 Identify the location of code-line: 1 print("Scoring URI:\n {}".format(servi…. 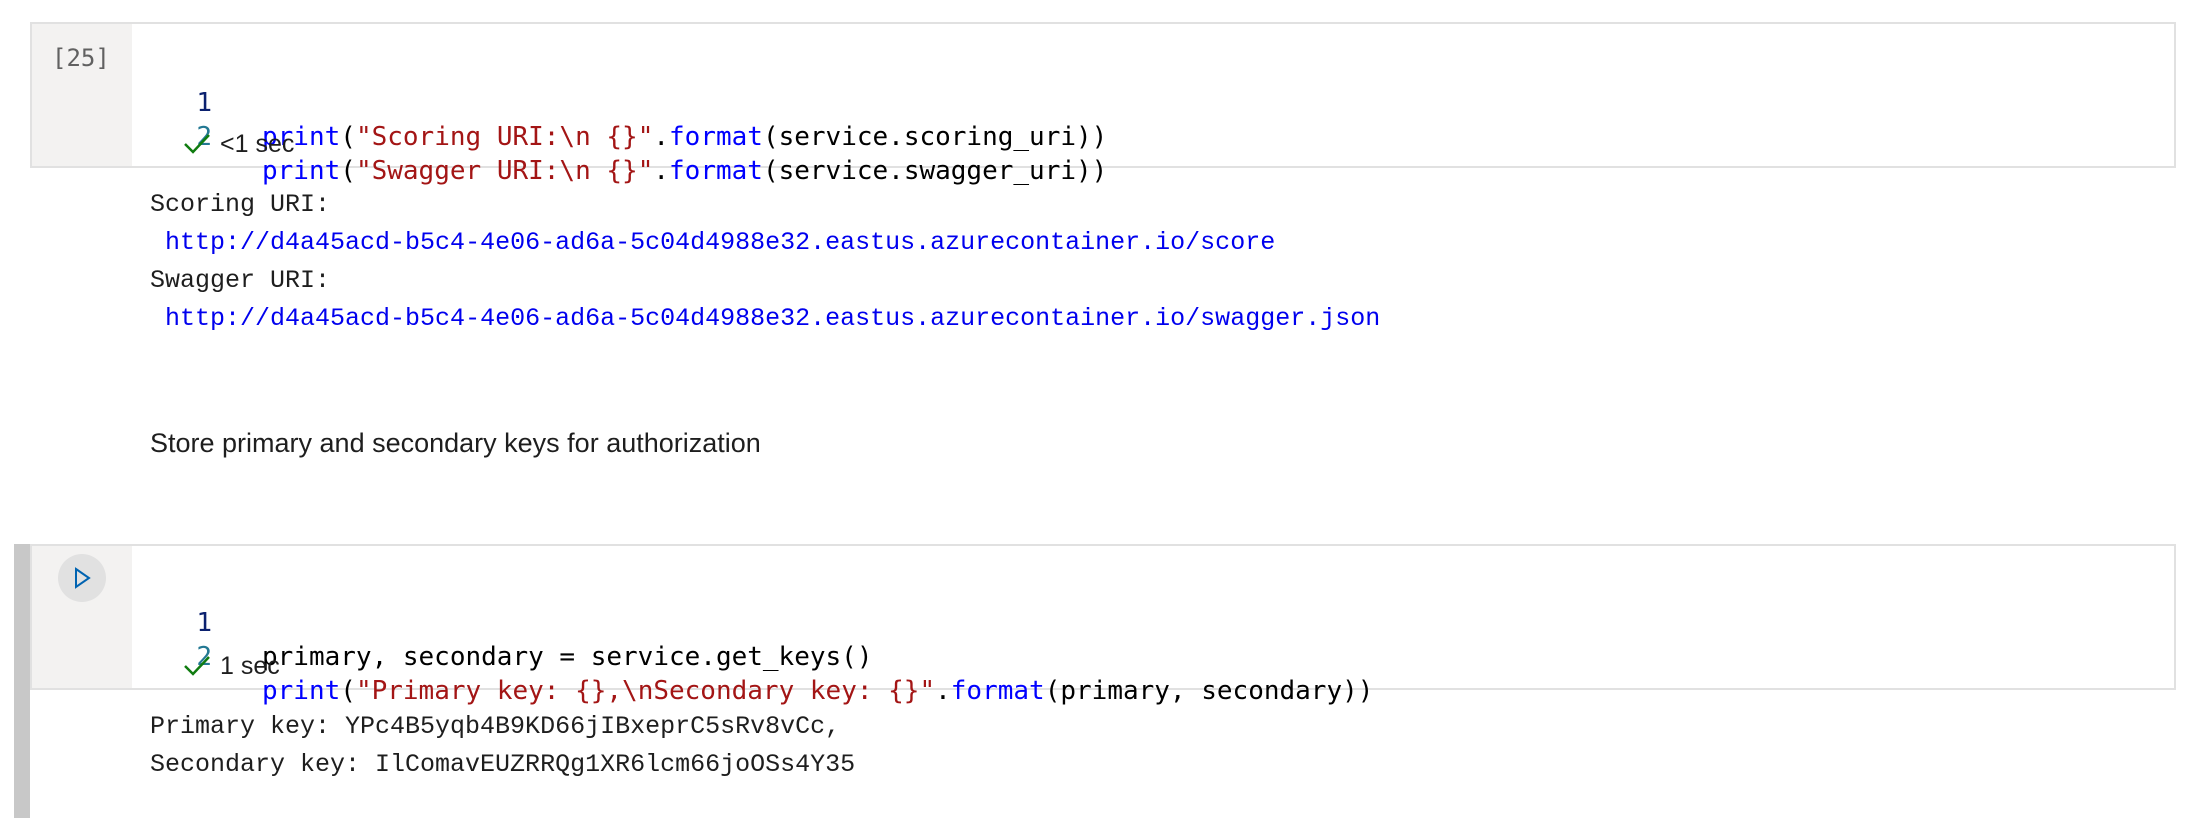
(619, 102).